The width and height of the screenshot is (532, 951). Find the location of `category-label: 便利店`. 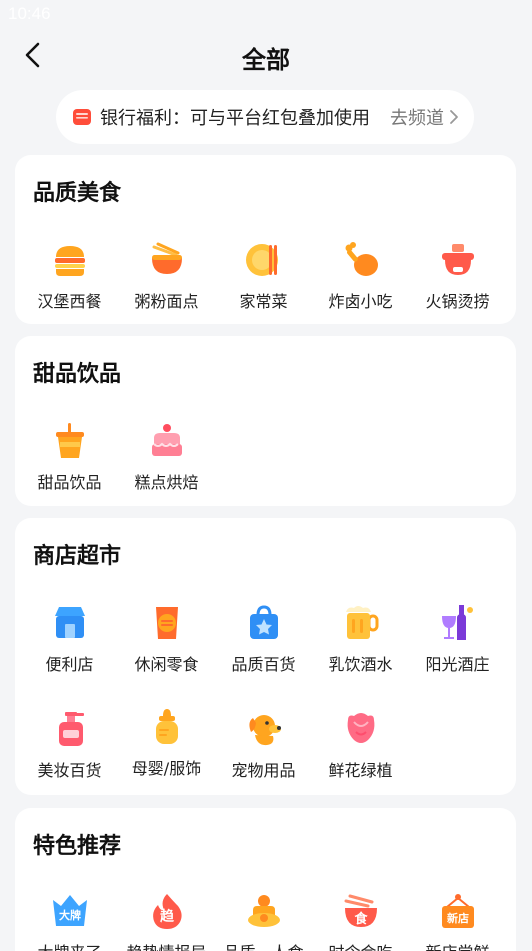

category-label: 便利店 is located at coordinates (69, 664).